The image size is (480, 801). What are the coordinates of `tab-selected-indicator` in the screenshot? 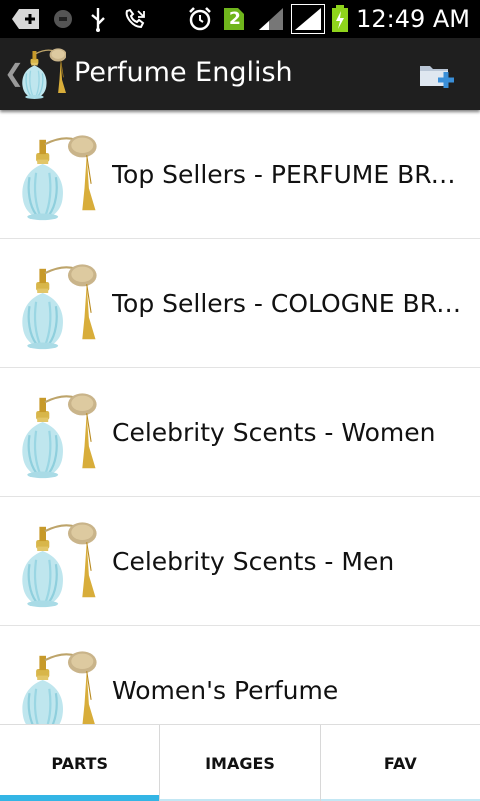 It's located at (80, 798).